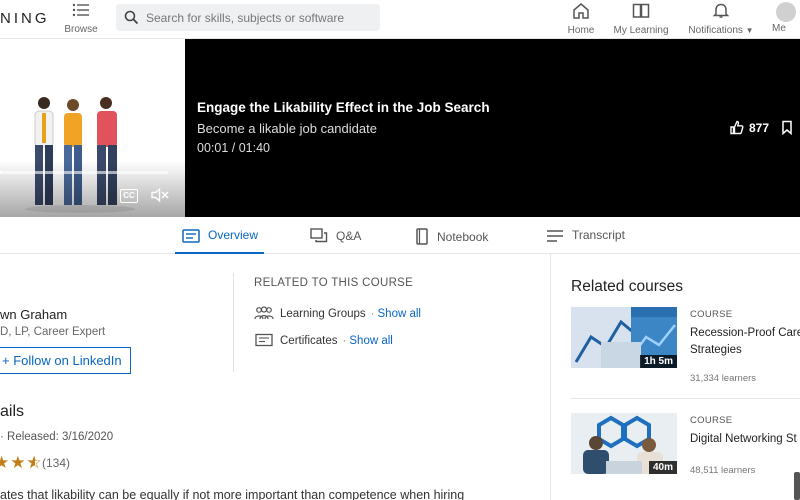 The width and height of the screenshot is (800, 500). I want to click on search-icon, so click(131, 17).